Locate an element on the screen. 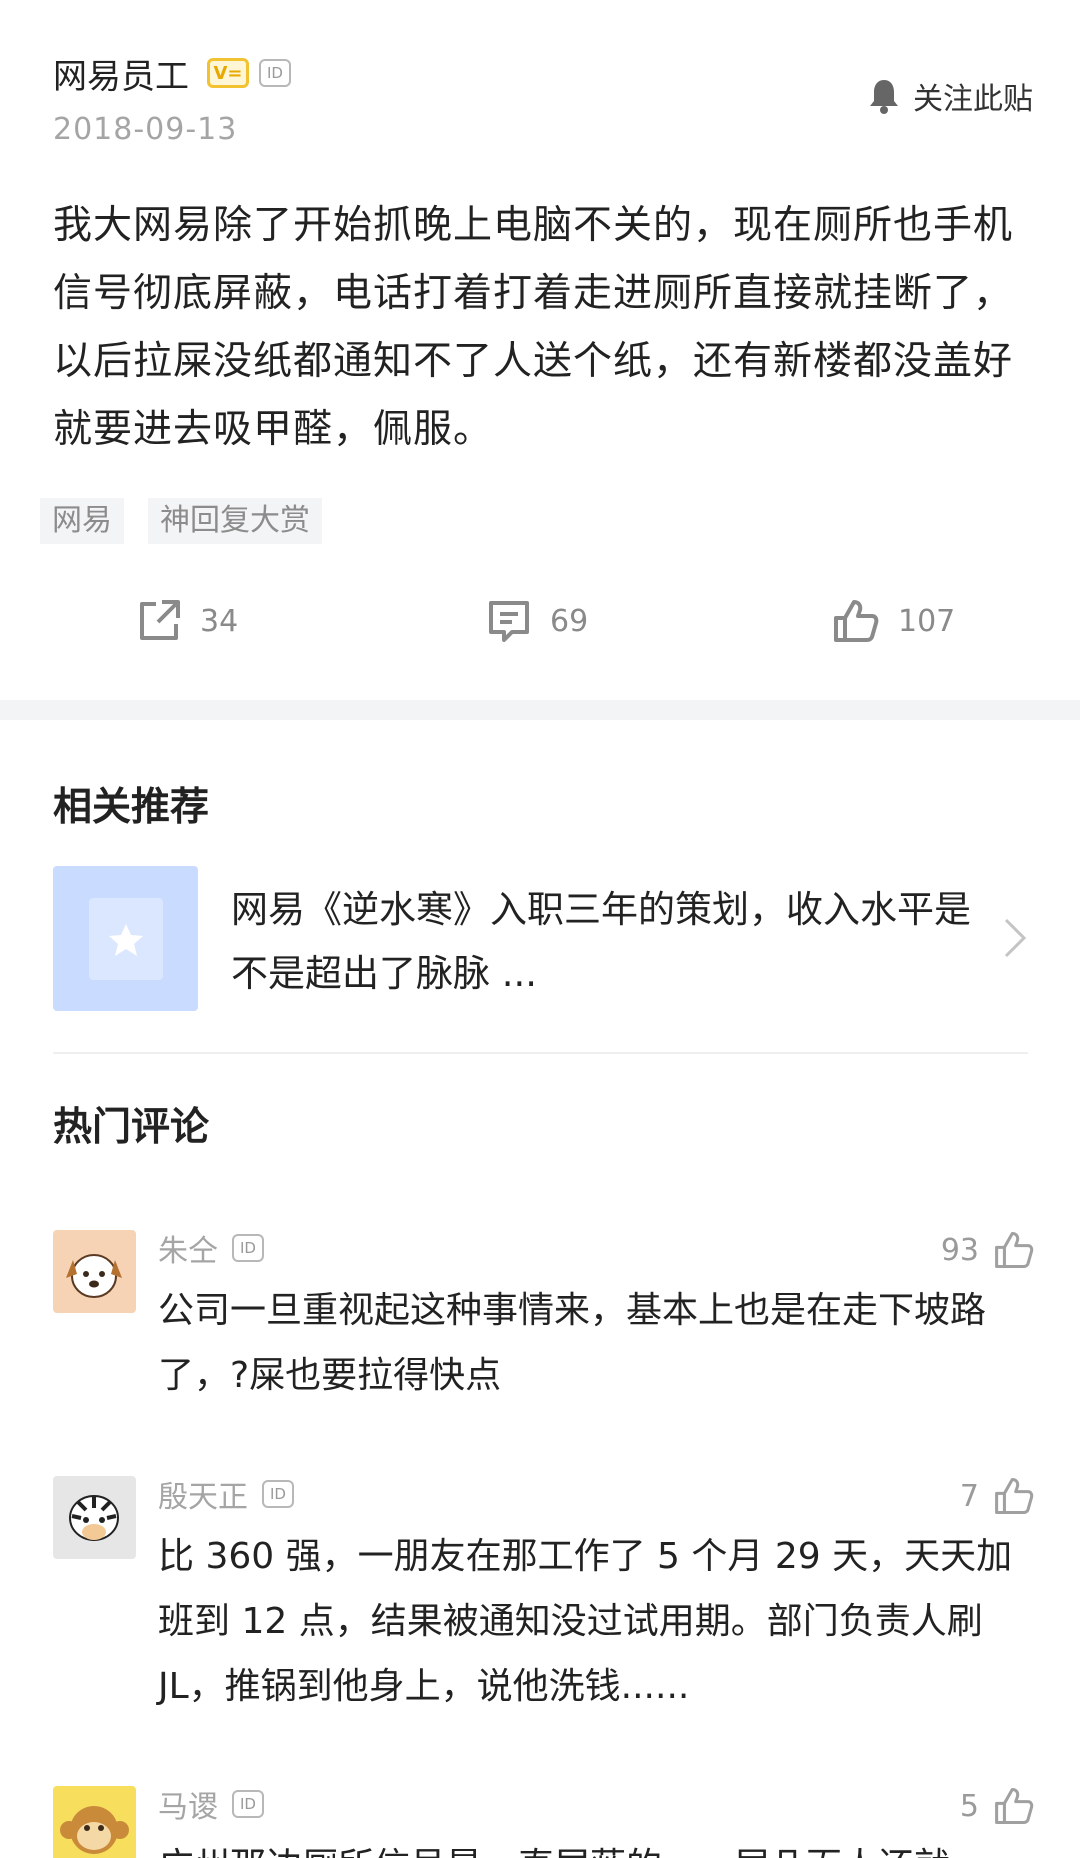  share-count: 34 is located at coordinates (219, 621).